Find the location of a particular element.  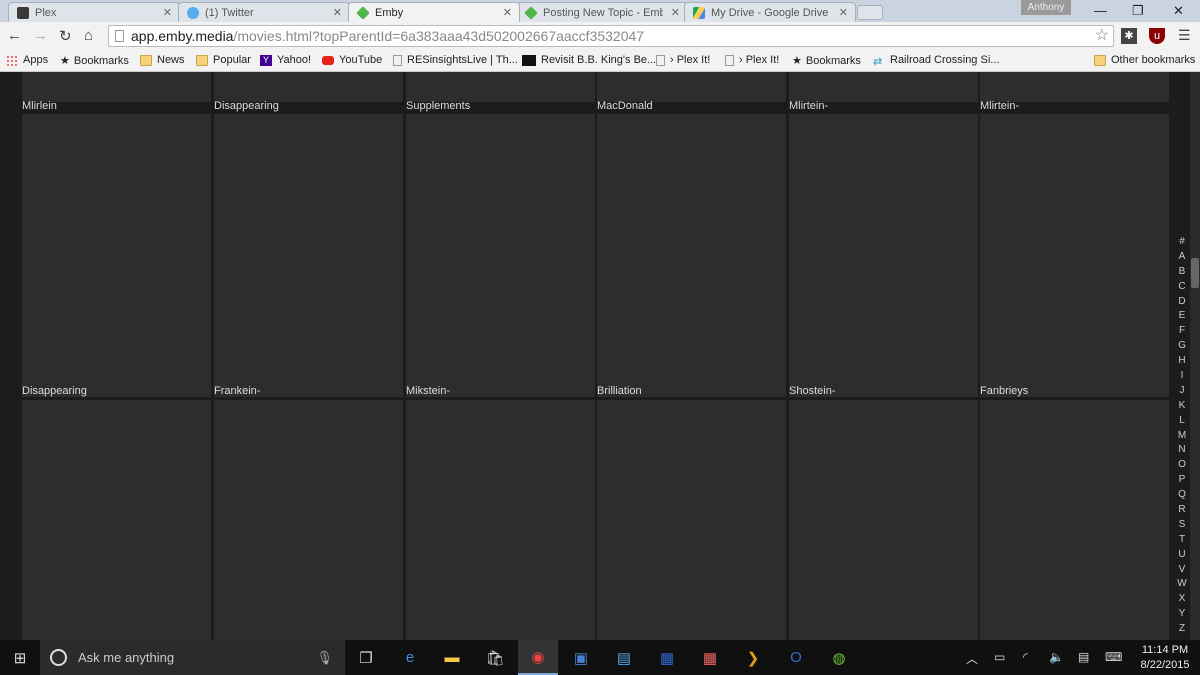

alpha-index-letter: M is located at coordinates (1182, 435).